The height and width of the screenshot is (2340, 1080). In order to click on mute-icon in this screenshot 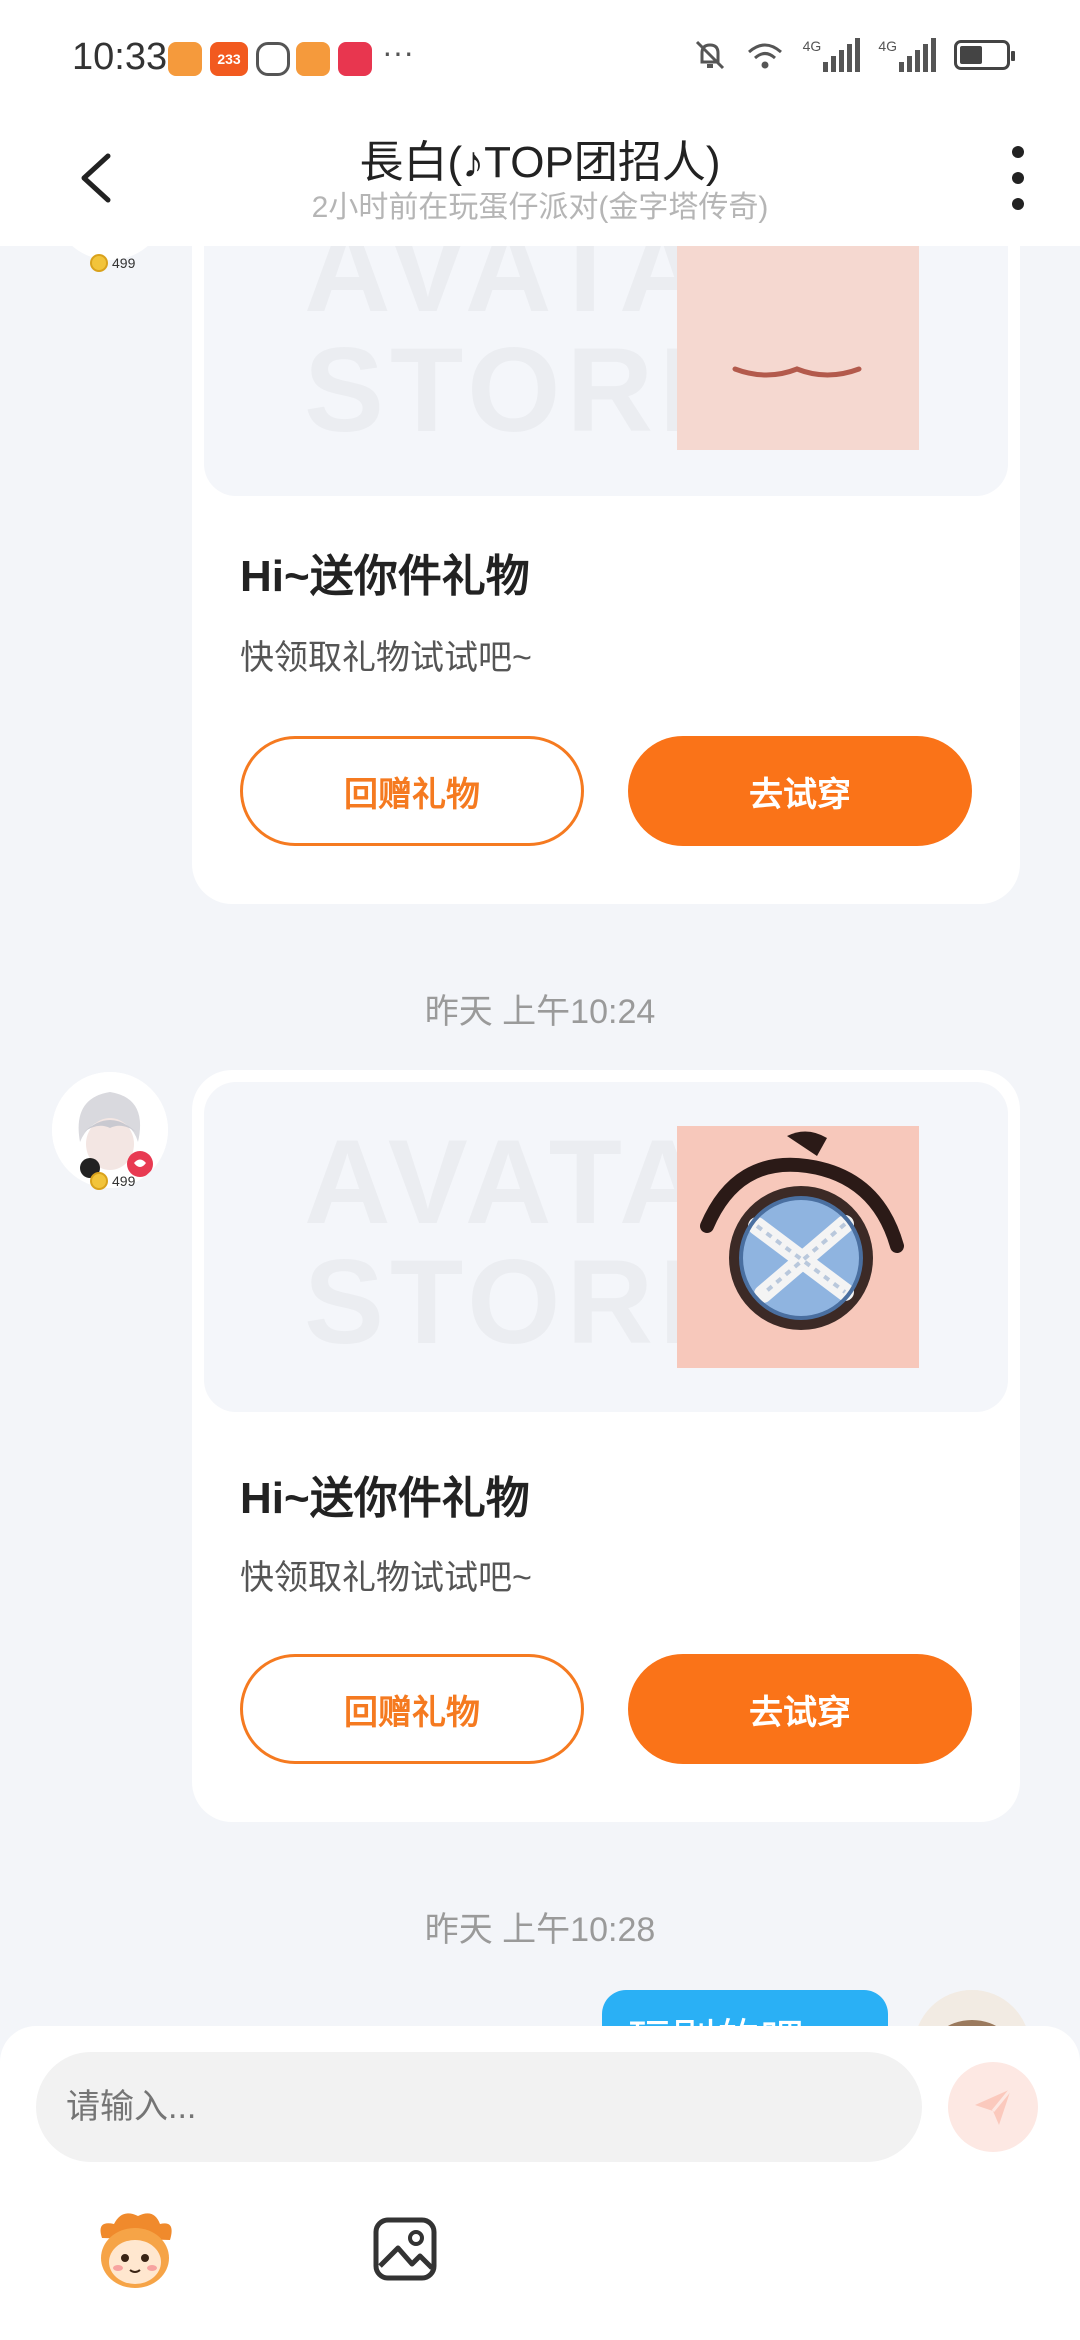, I will do `click(709, 55)`.